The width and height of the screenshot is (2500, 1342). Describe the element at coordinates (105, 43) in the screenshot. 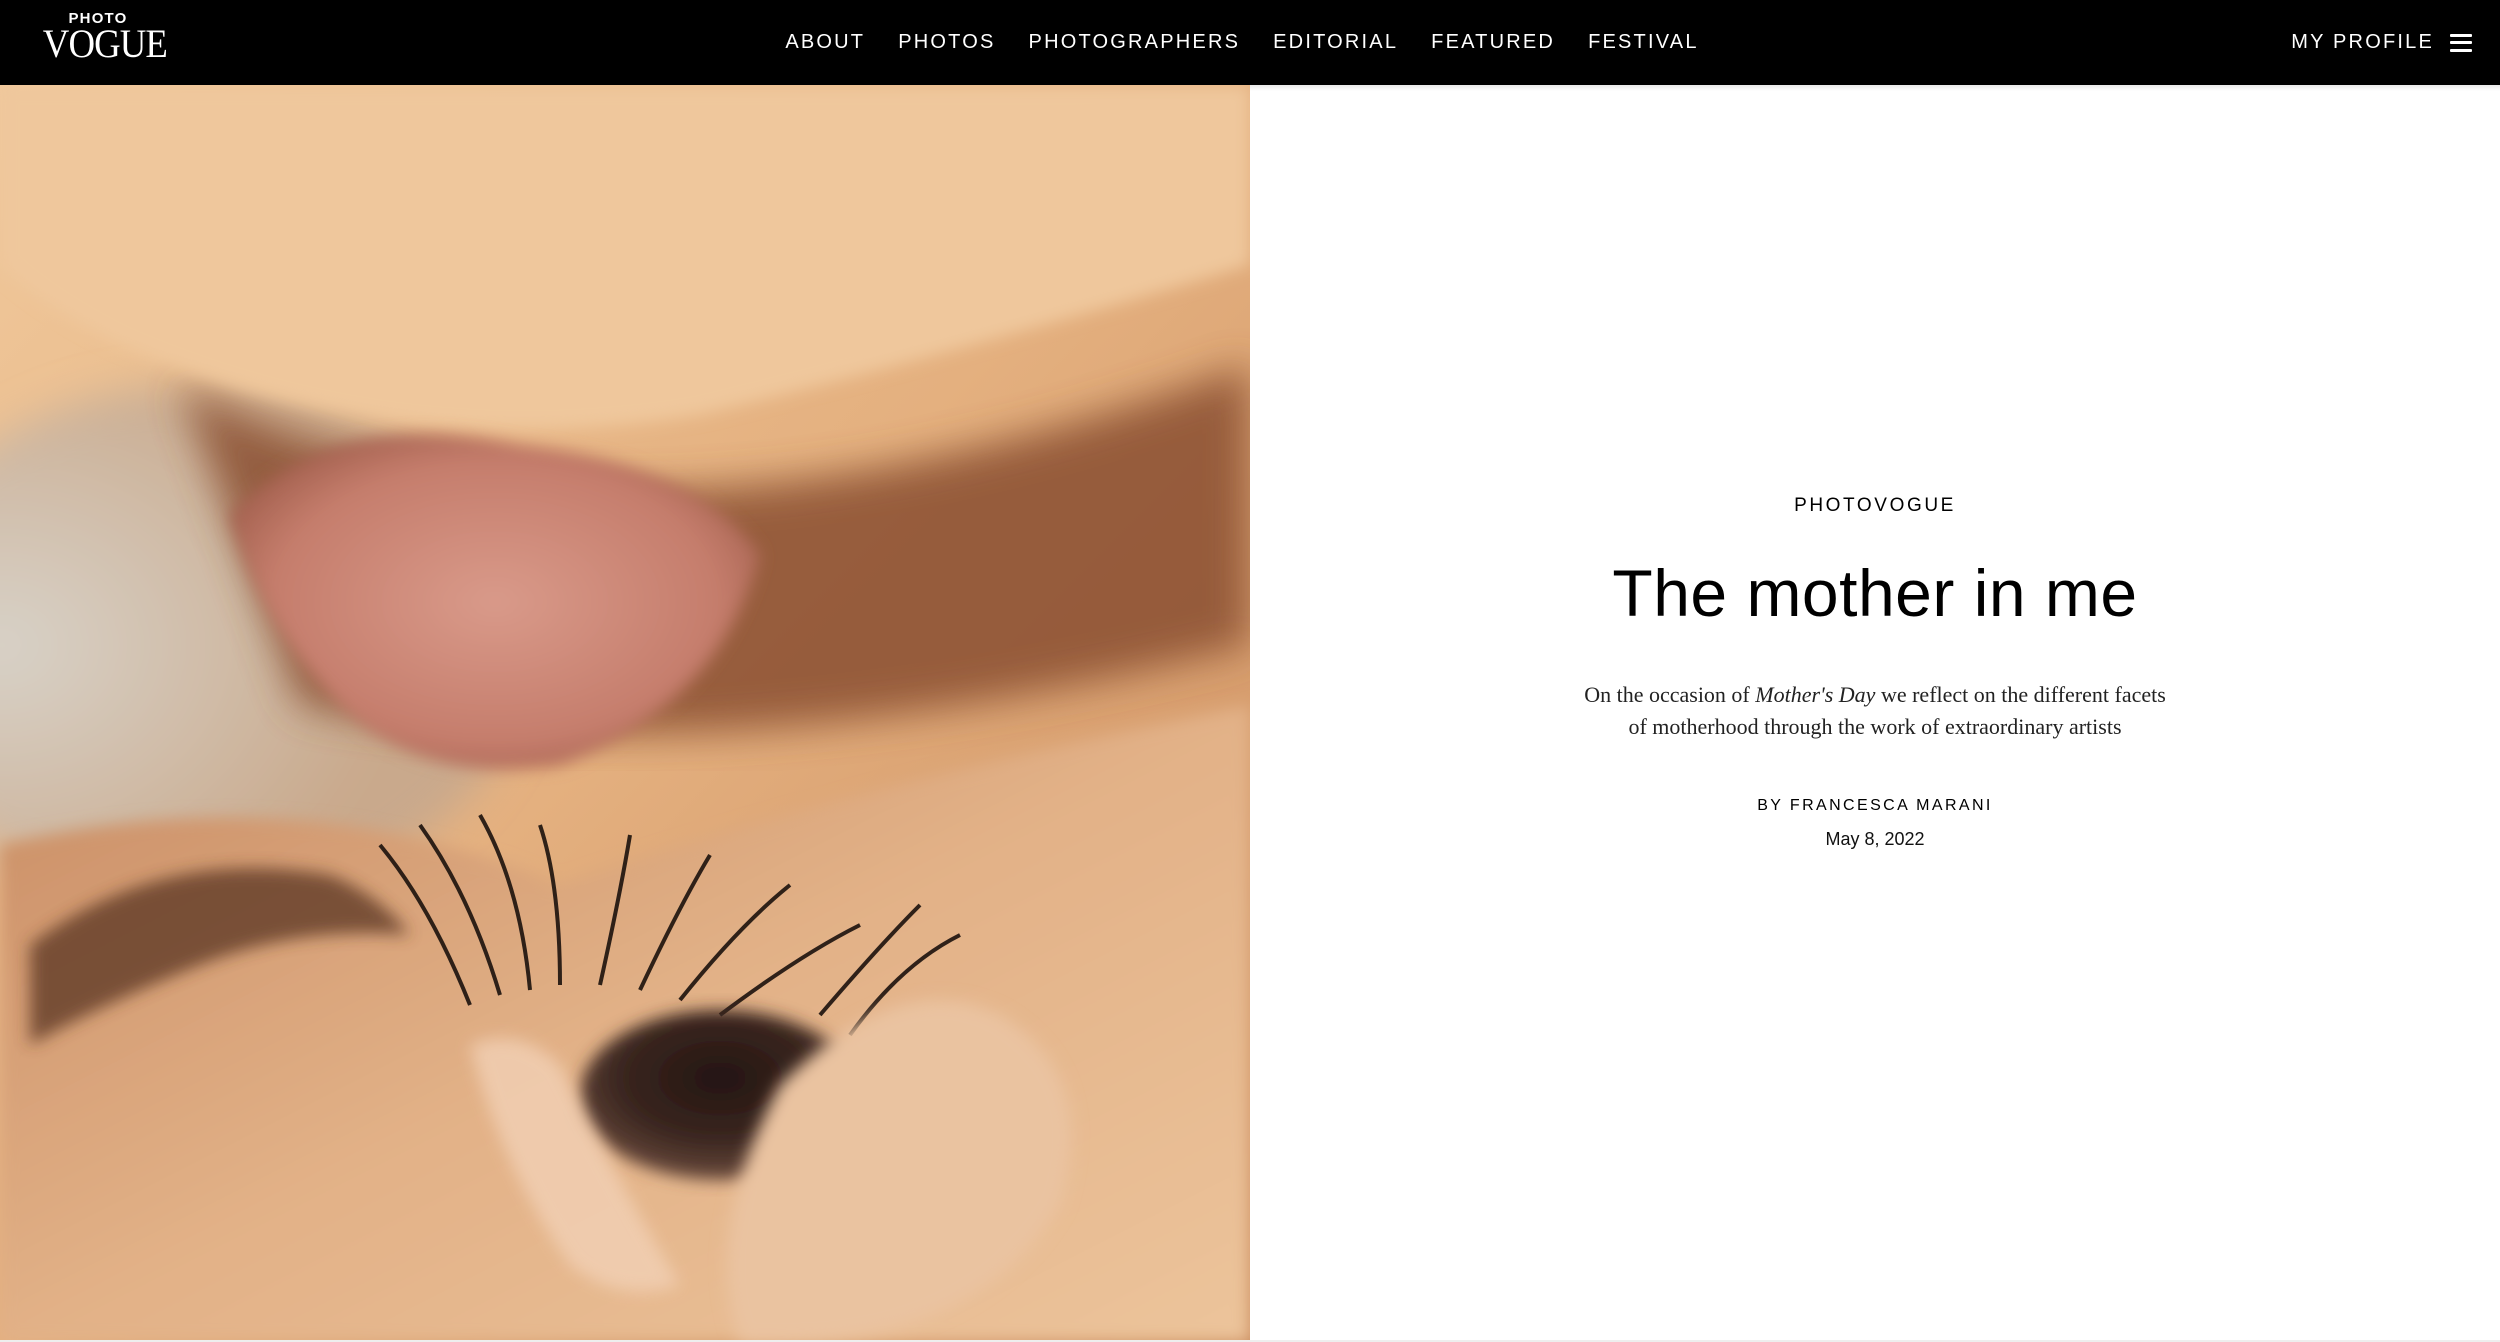

I see `logo-main-text: VOGUE` at that location.